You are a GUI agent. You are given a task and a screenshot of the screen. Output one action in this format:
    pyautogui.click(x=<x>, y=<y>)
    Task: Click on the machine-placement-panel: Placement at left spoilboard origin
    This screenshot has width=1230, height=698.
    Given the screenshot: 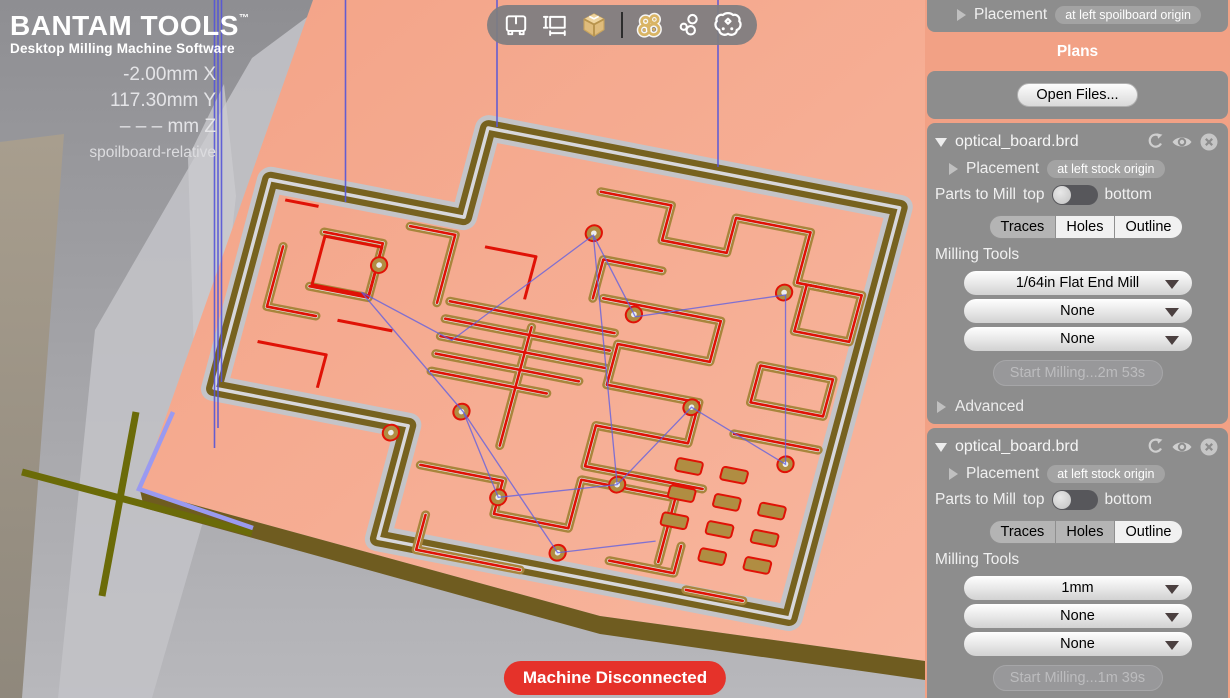 What is the action you would take?
    pyautogui.click(x=1077, y=16)
    